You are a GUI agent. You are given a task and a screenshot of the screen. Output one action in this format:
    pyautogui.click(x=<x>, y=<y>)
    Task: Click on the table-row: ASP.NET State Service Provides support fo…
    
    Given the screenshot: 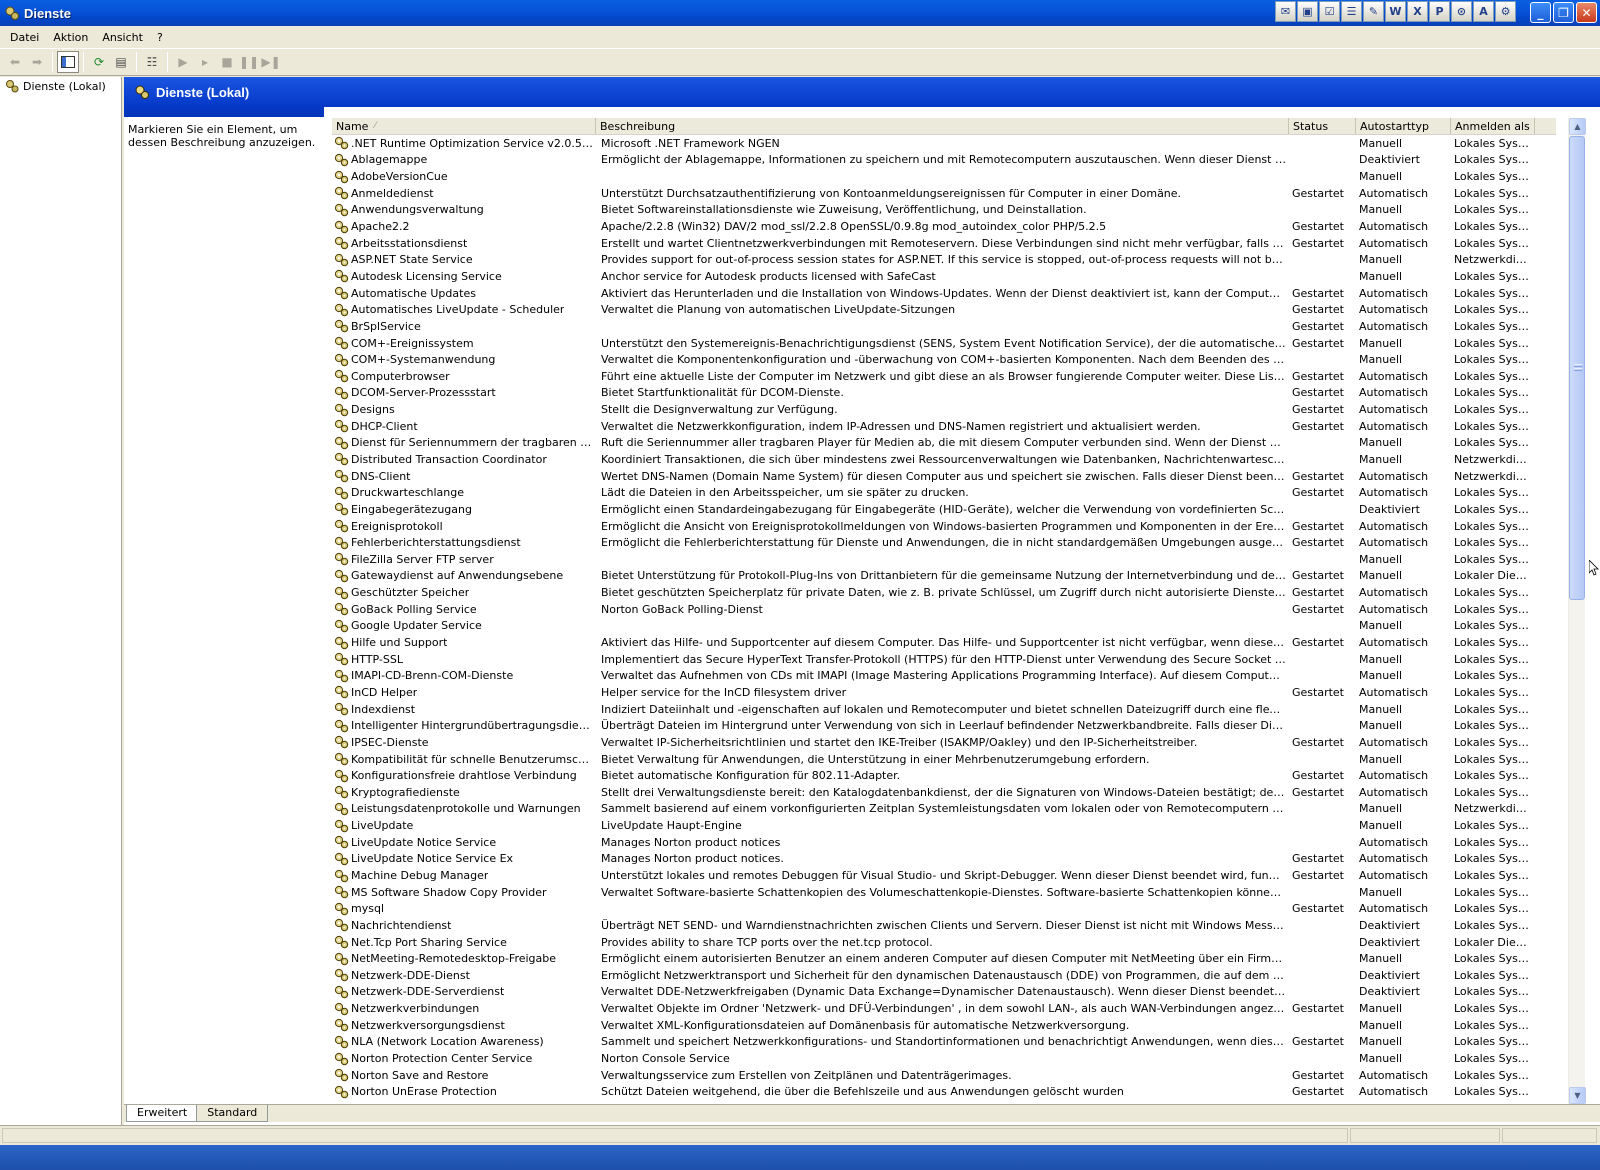 What is the action you would take?
    pyautogui.click(x=944, y=259)
    